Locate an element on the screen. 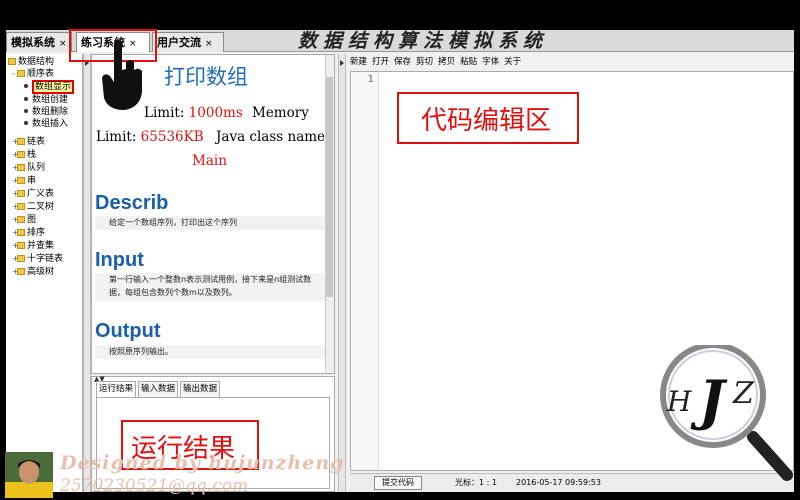 This screenshot has width=800, height=500. tree-item: + 十字链表 is located at coordinates (37, 259).